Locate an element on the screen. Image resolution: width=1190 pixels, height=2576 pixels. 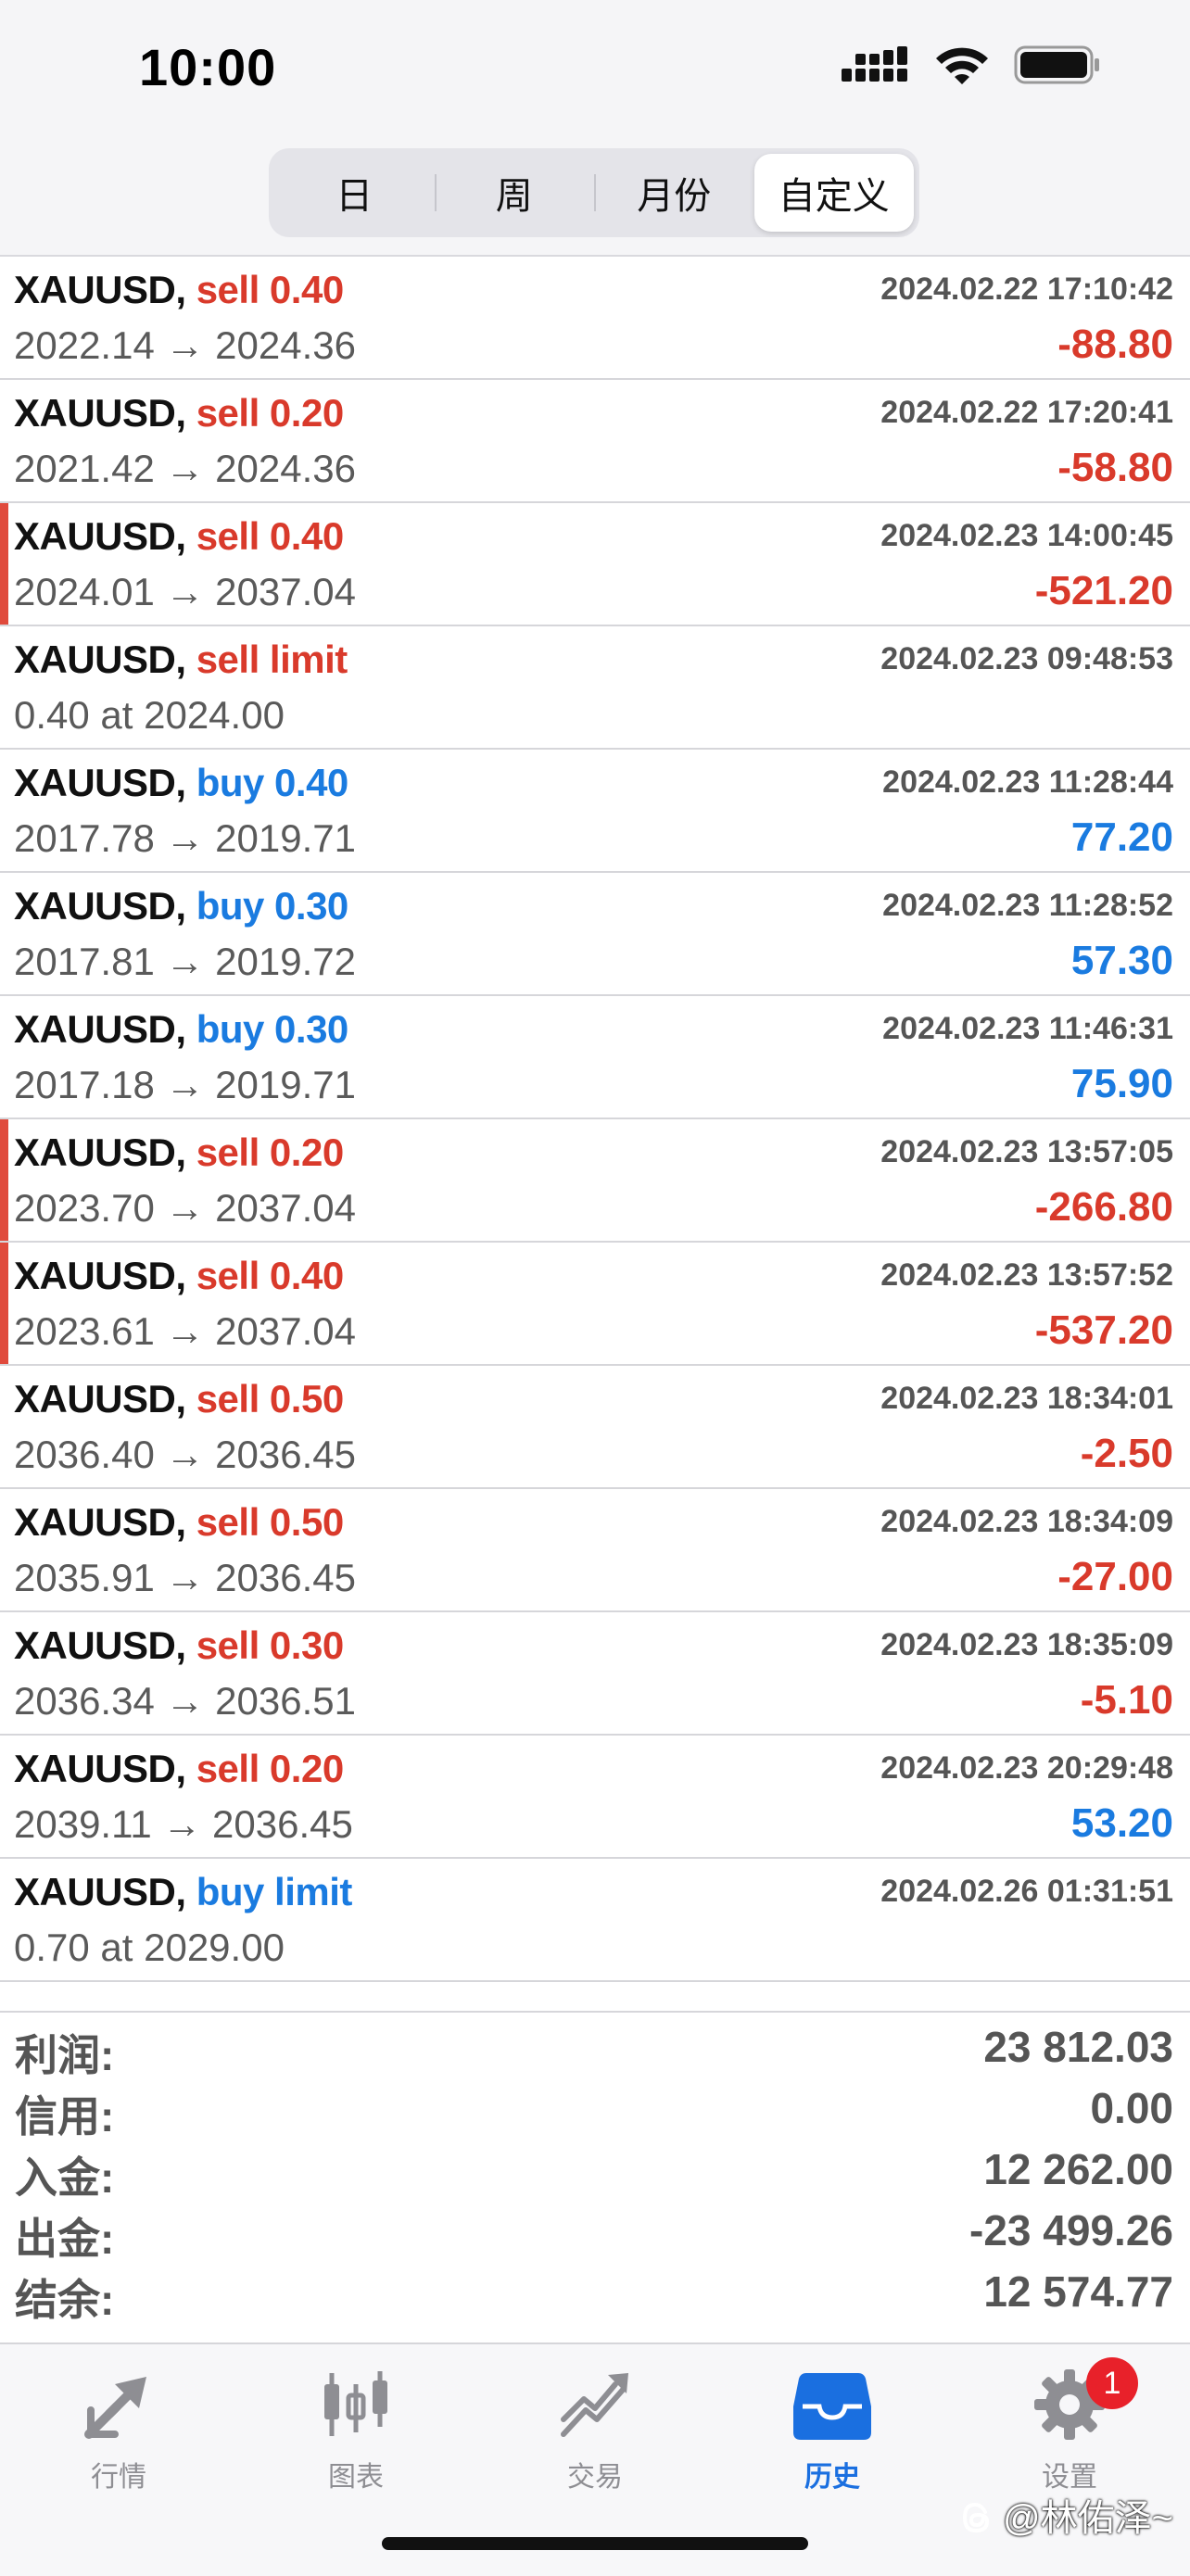
order-symbol: XAUUSD, sell 0.50 is located at coordinates (179, 1399).